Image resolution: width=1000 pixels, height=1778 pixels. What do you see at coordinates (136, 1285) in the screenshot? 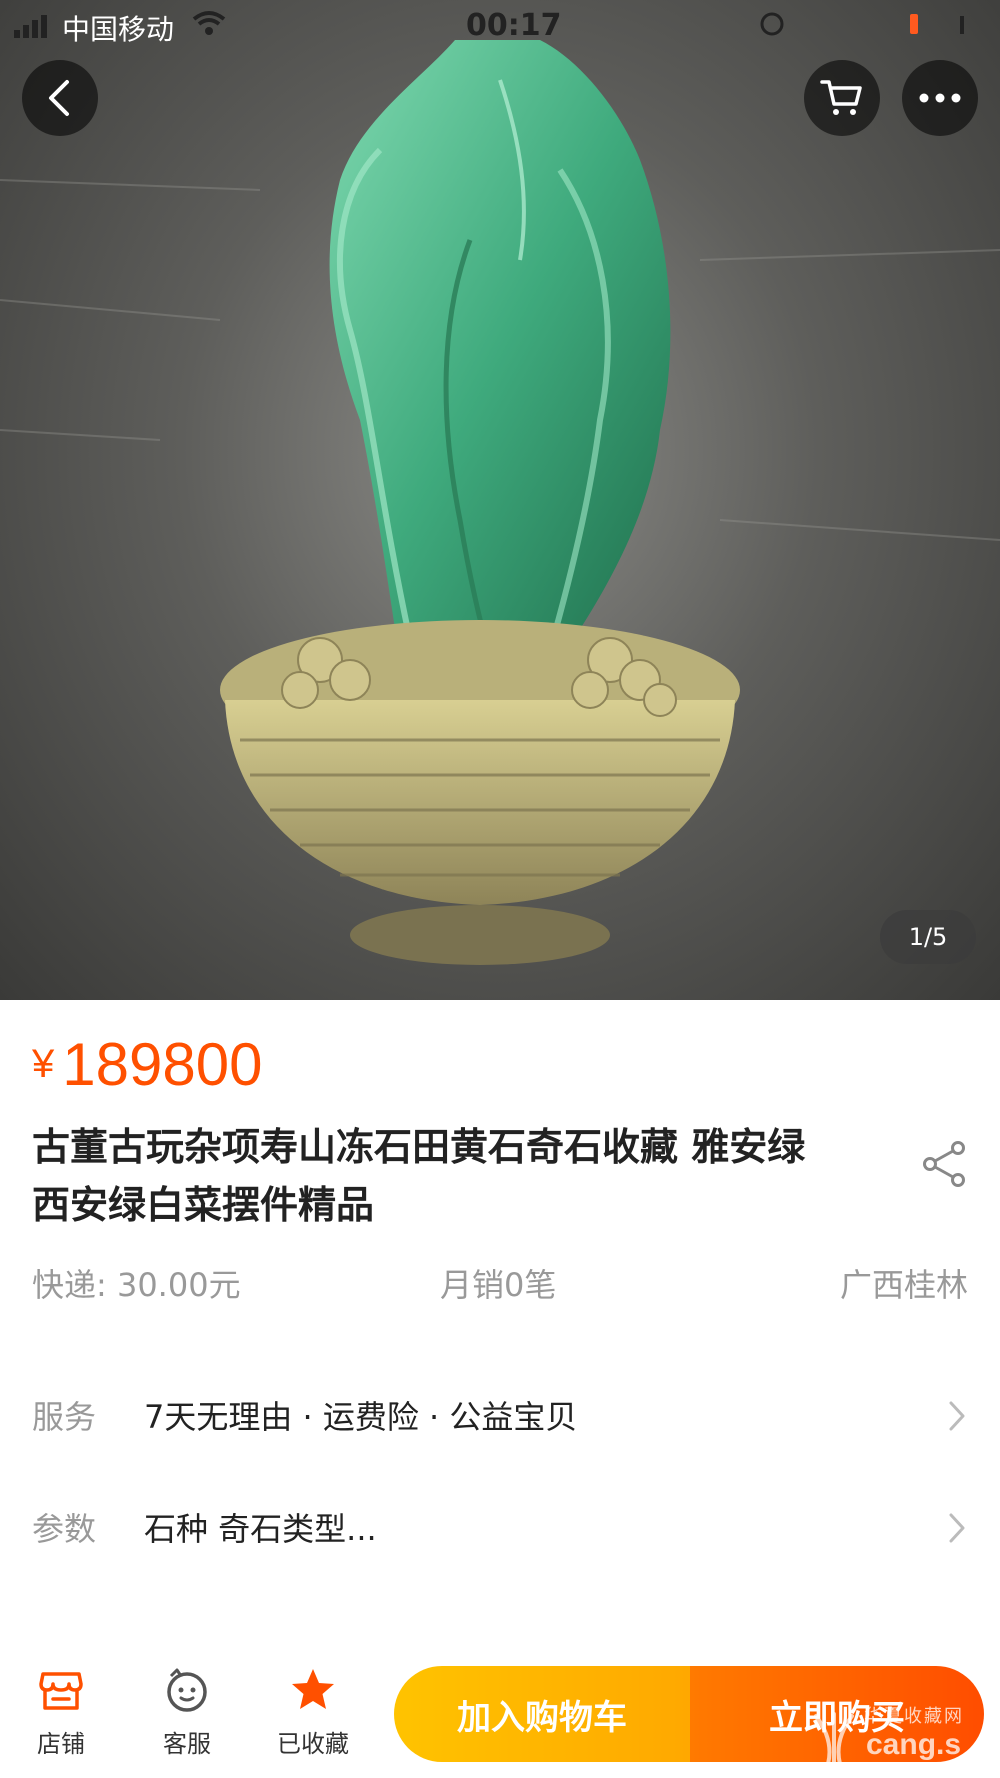
I see `shipping-fee: 快递: 30.00元` at bounding box center [136, 1285].